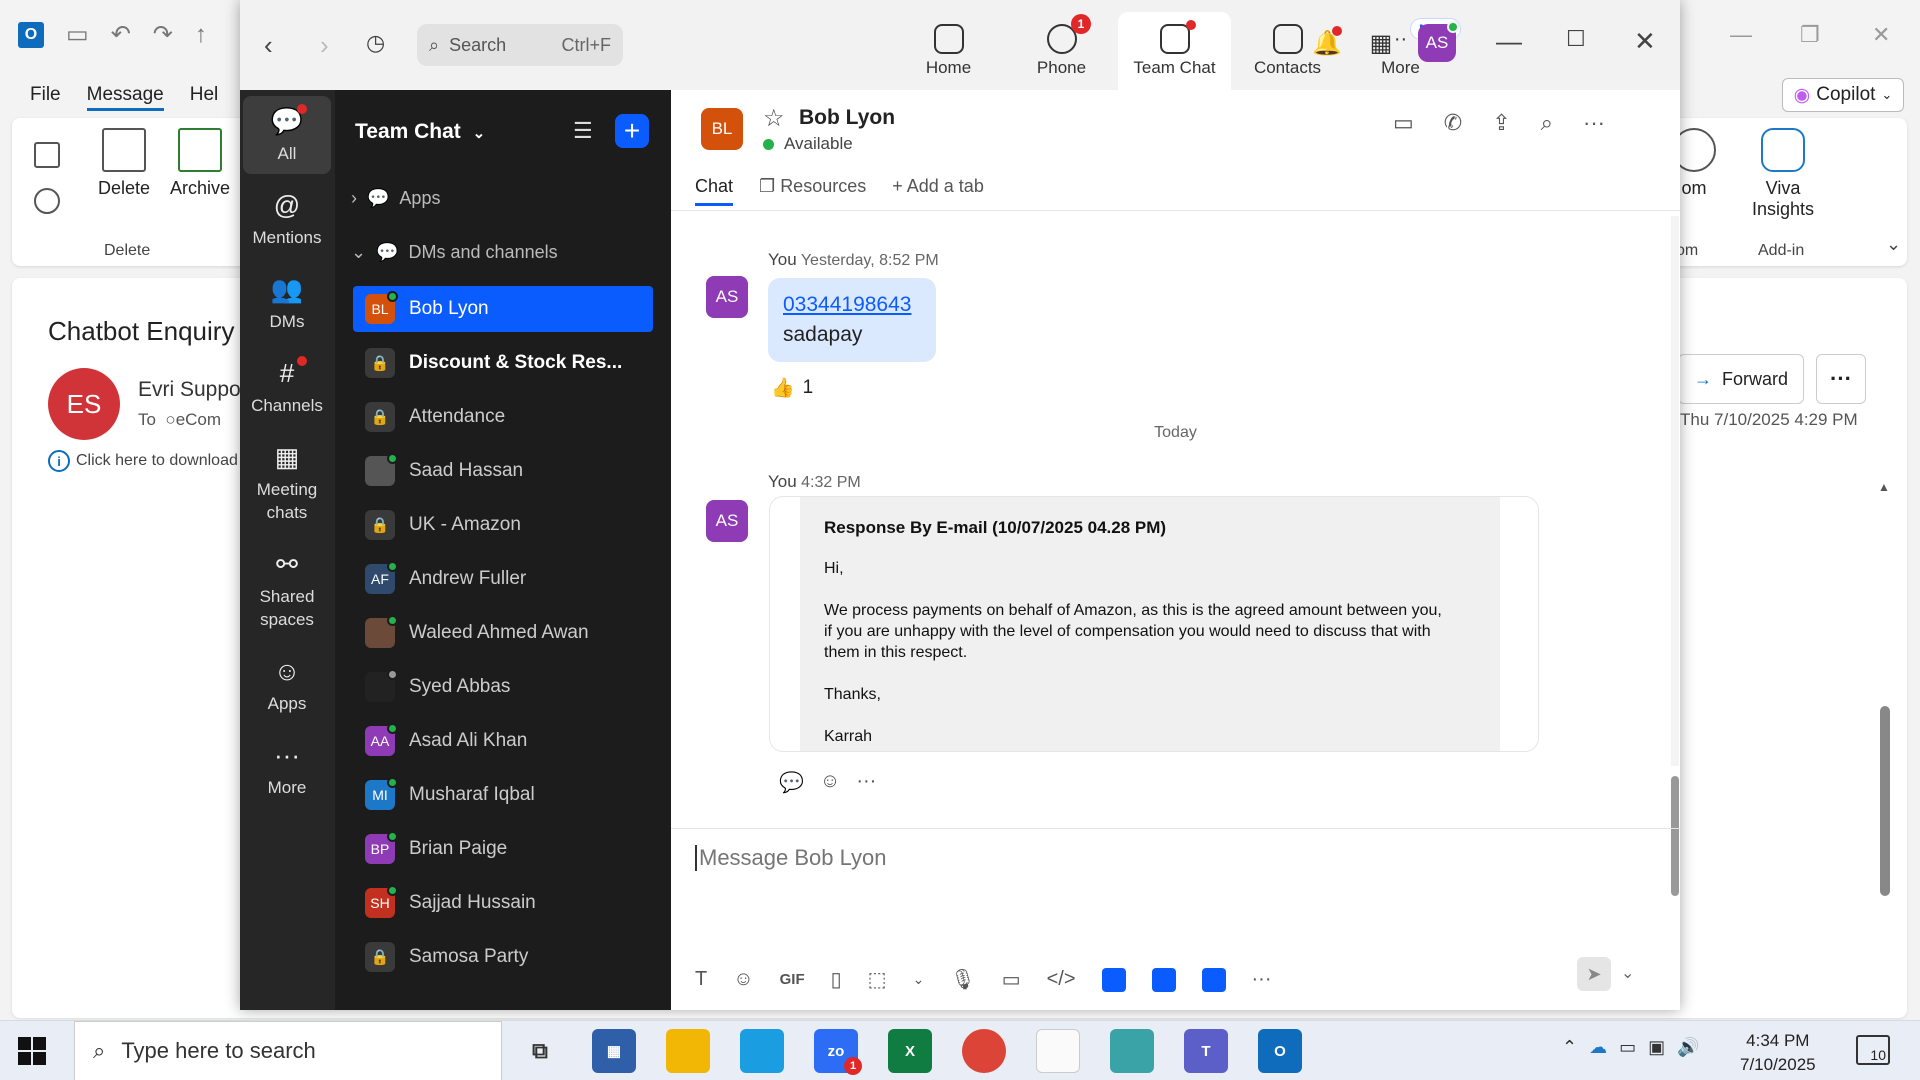 The height and width of the screenshot is (1080, 1920). I want to click on message-input, so click(1175, 858).